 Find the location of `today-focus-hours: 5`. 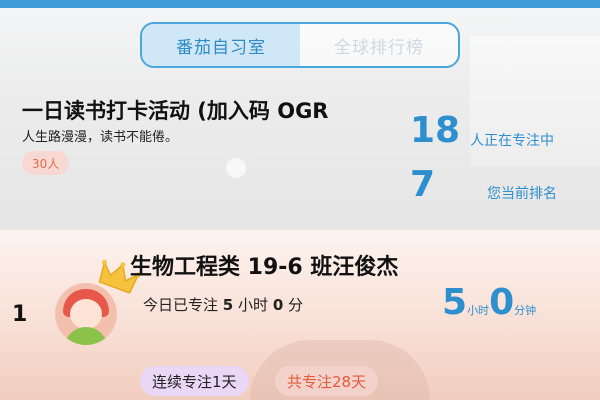

today-focus-hours: 5 is located at coordinates (228, 305).